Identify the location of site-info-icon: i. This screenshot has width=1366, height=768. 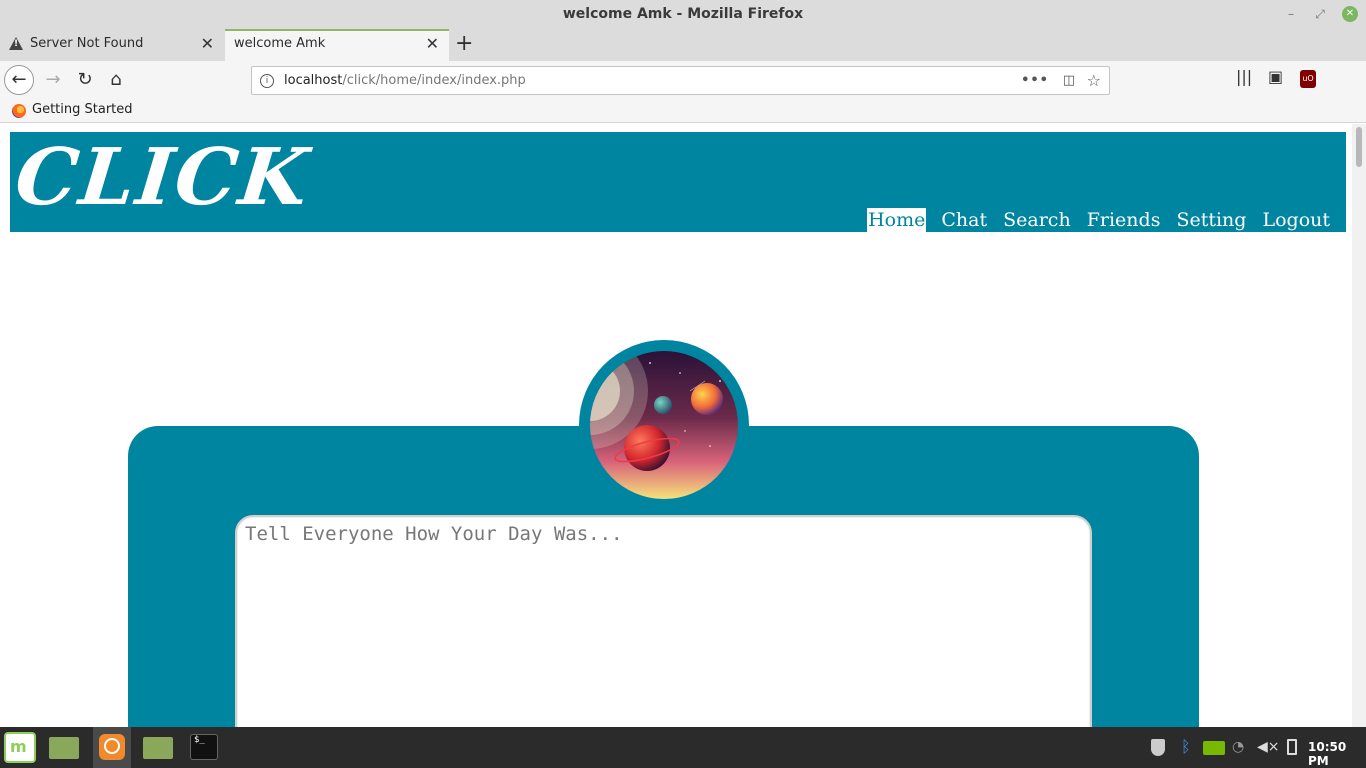
(267, 81).